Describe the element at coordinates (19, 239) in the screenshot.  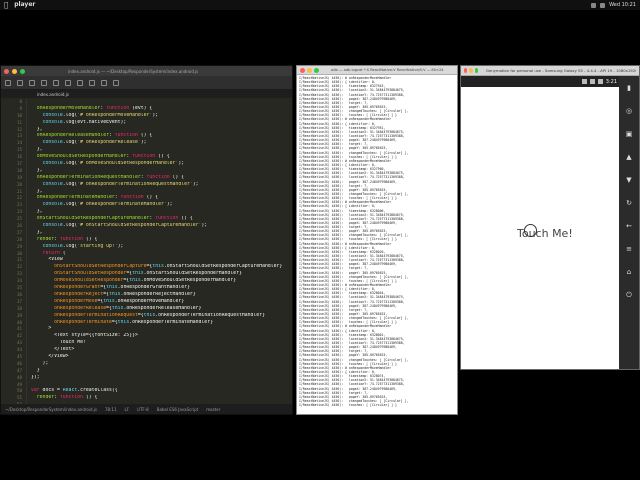
I see `line-number: 28` at that location.